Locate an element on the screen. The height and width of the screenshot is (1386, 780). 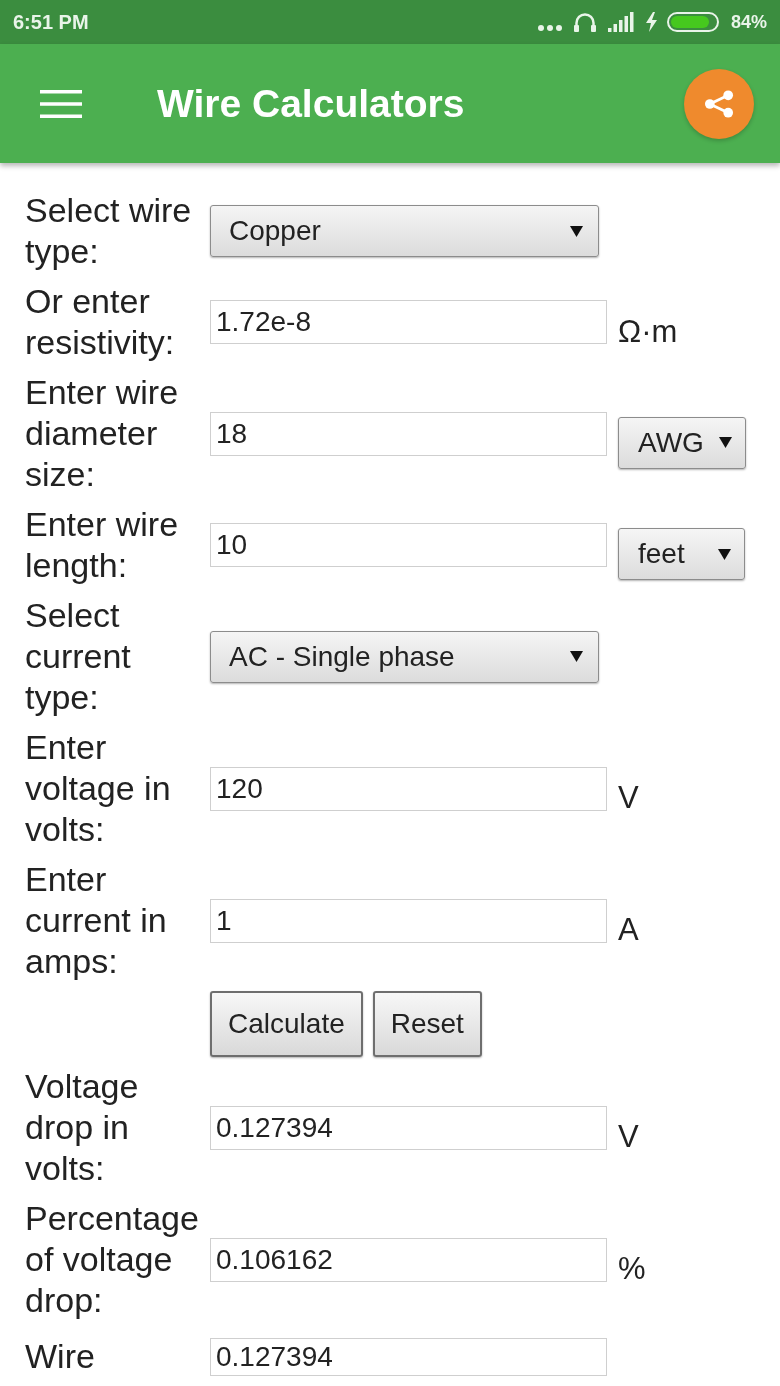
input-field: 18 is located at coordinates (408, 433).